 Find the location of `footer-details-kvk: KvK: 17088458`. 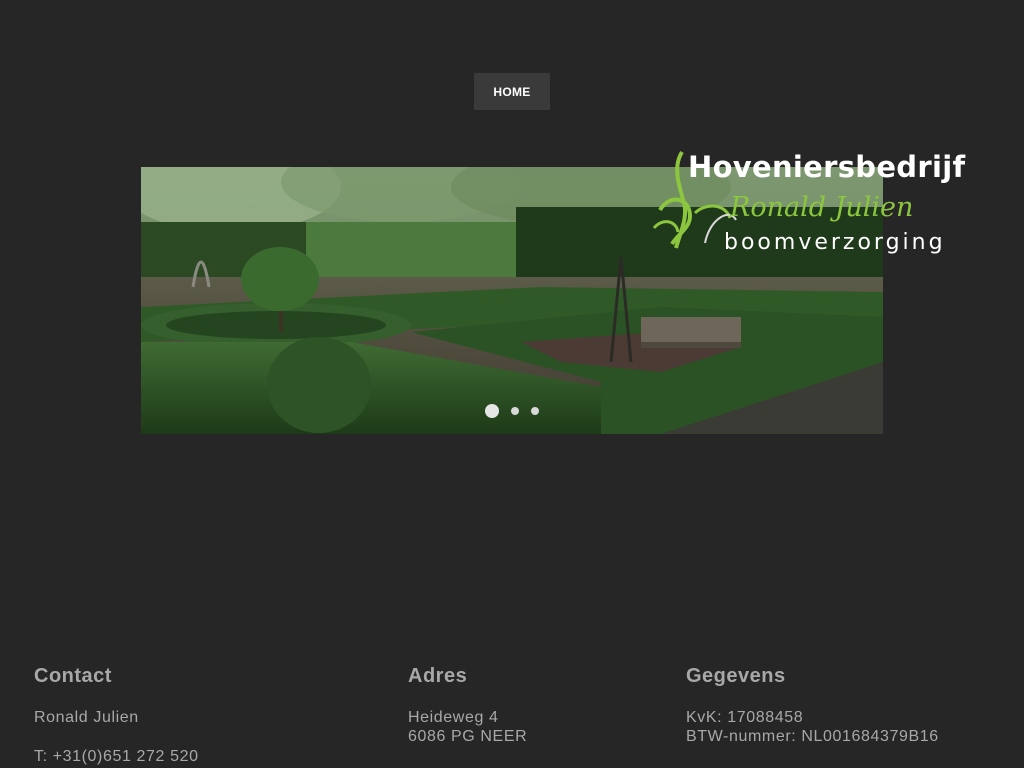

footer-details-kvk: KvK: 17088458 is located at coordinates (745, 717).